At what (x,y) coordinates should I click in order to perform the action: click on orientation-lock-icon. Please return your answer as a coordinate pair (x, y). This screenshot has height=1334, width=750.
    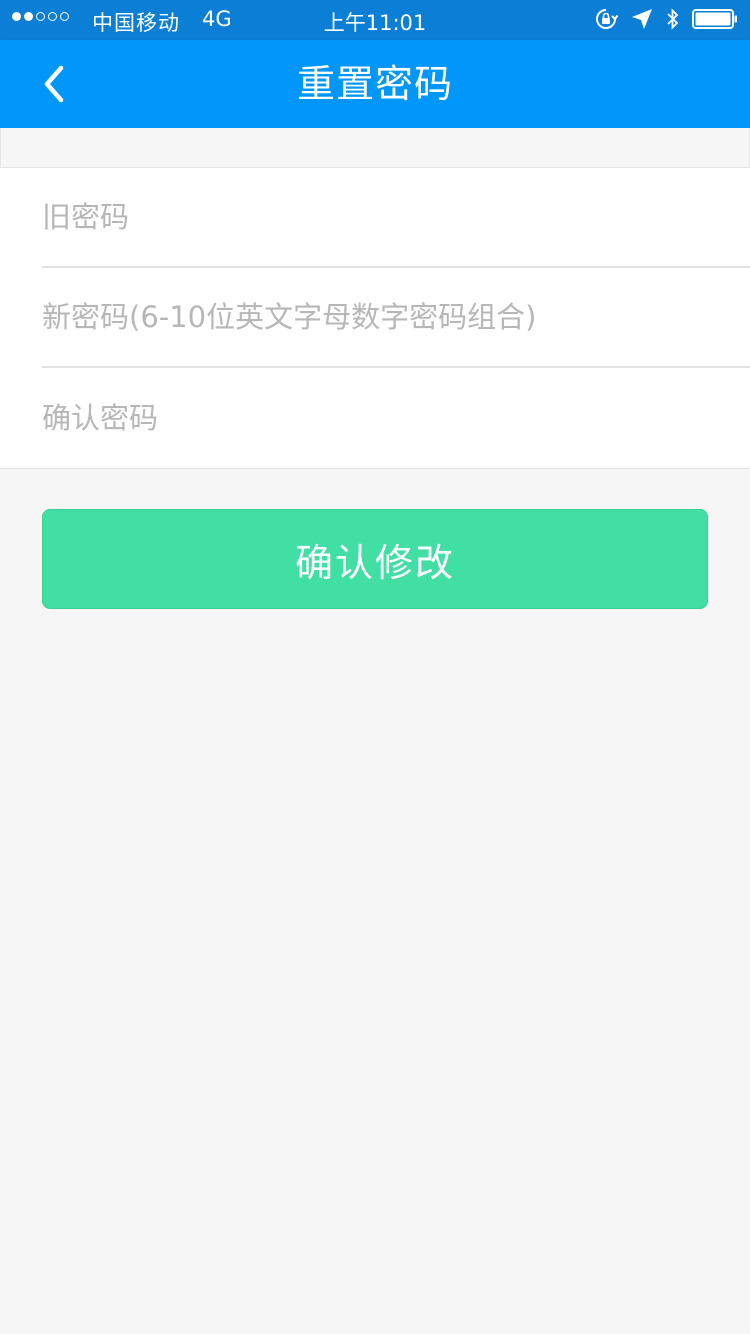
    Looking at the image, I should click on (606, 19).